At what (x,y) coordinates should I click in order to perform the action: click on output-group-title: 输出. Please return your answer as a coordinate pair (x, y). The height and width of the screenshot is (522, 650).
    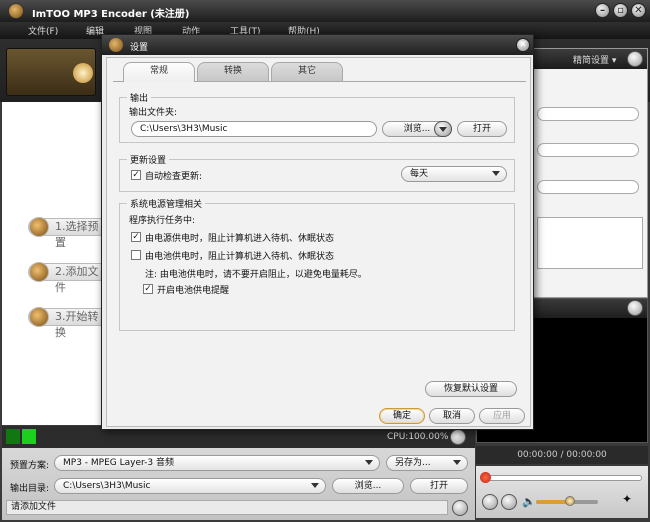
    Looking at the image, I should click on (139, 97).